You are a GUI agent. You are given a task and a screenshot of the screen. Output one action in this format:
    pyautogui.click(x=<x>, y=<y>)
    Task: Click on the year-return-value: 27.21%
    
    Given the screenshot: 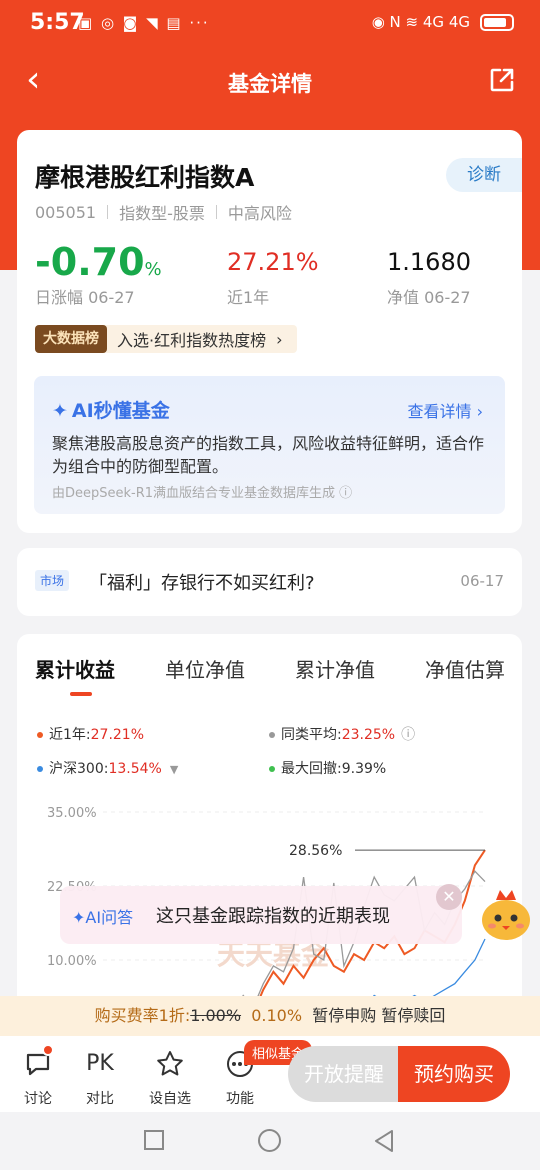 What is the action you would take?
    pyautogui.click(x=273, y=262)
    